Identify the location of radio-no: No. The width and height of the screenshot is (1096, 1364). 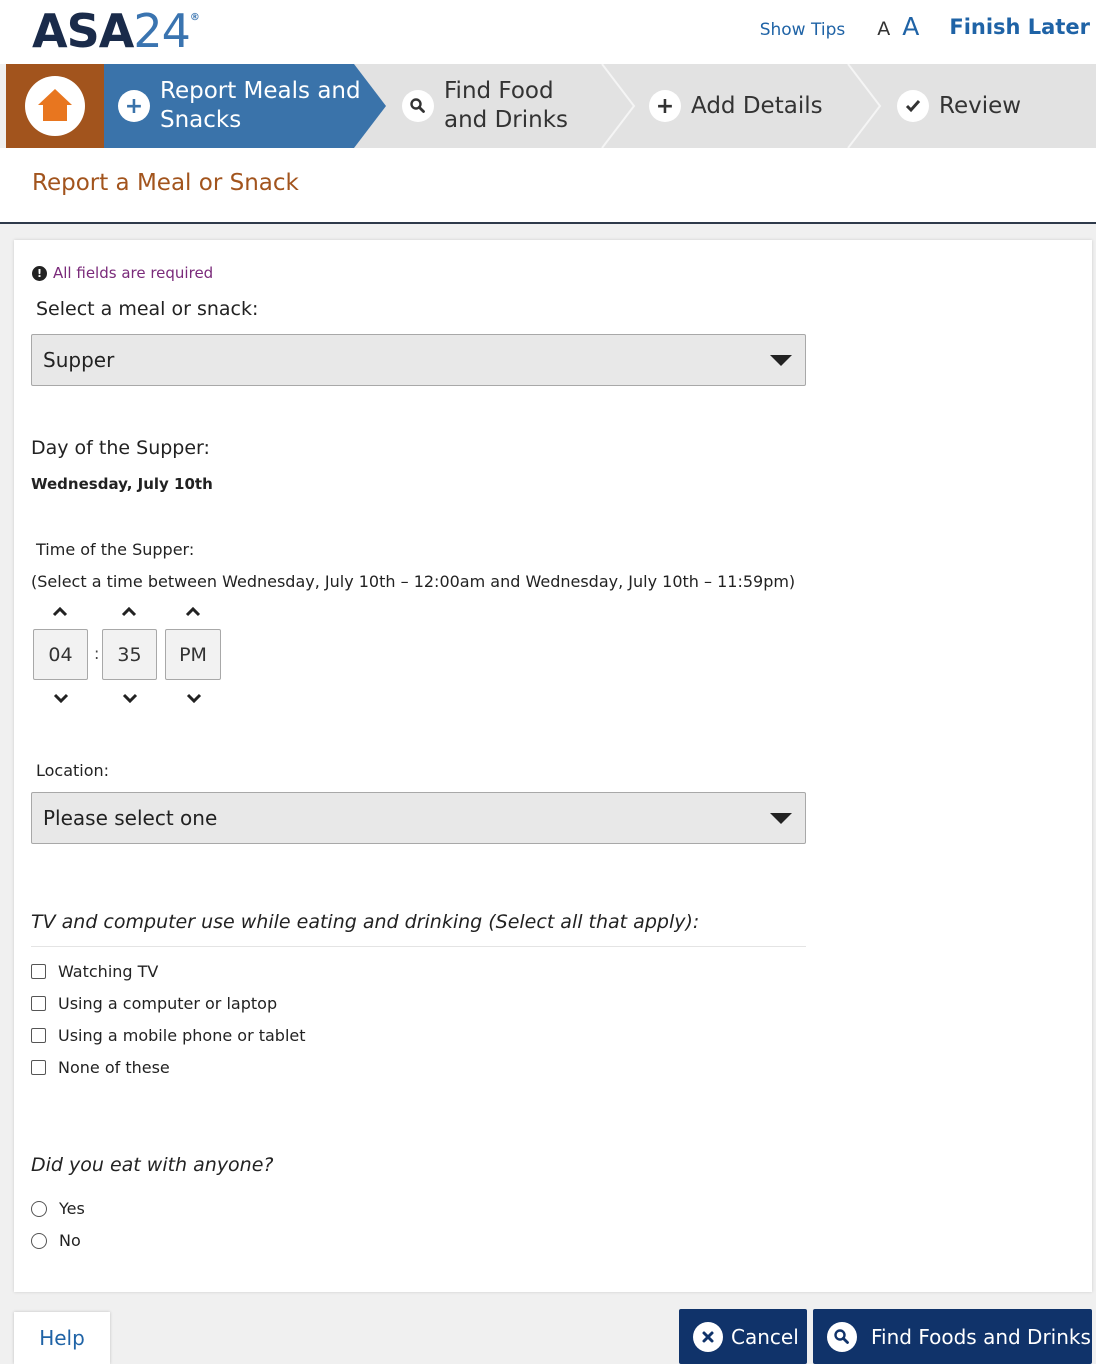
(56, 1240).